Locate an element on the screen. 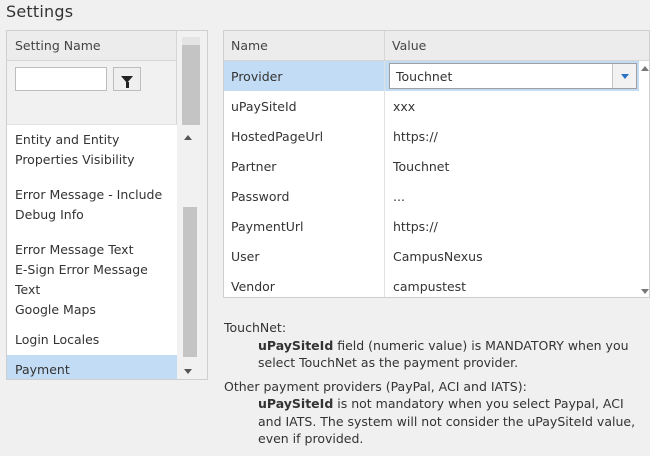 This screenshot has width=650, height=456. filter-icon is located at coordinates (127, 81).